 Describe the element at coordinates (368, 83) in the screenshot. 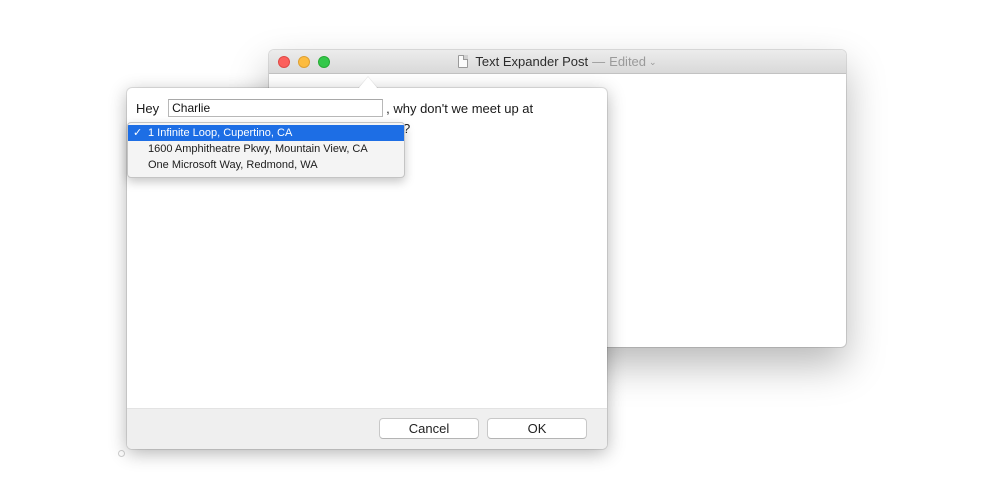

I see `popover-arrow` at that location.